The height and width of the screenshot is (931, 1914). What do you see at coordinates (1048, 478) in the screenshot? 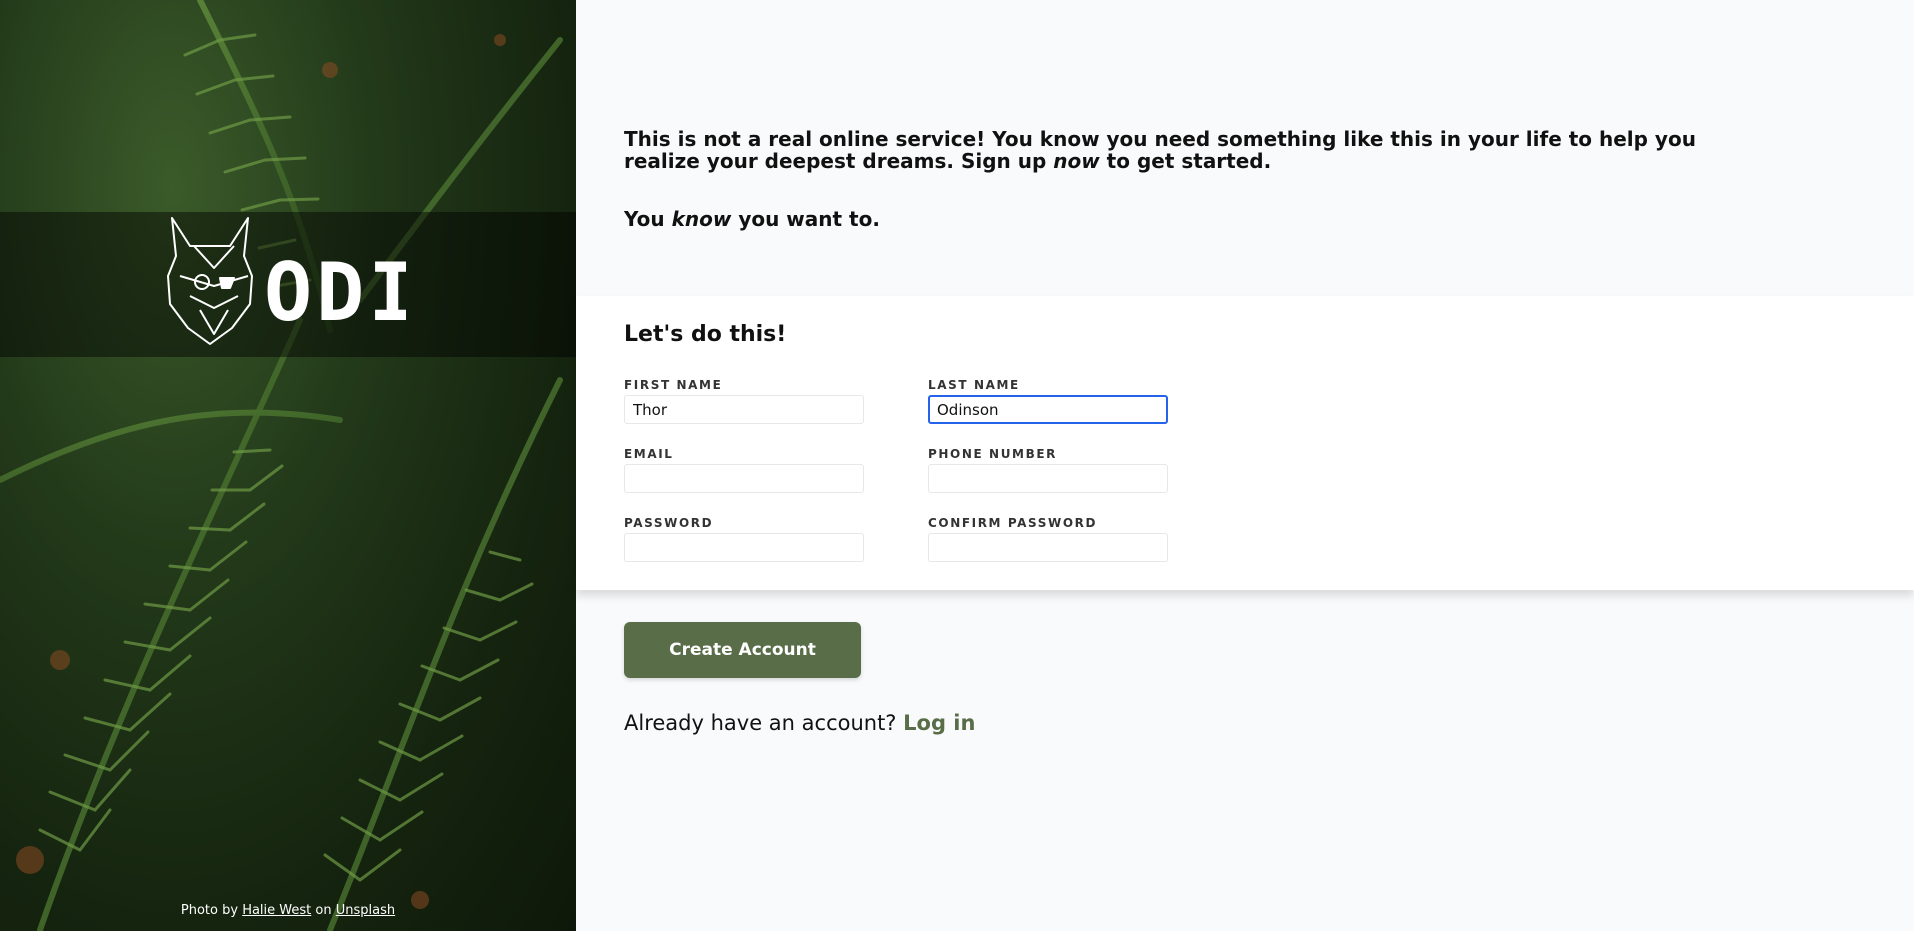
I see `phone-number-input` at bounding box center [1048, 478].